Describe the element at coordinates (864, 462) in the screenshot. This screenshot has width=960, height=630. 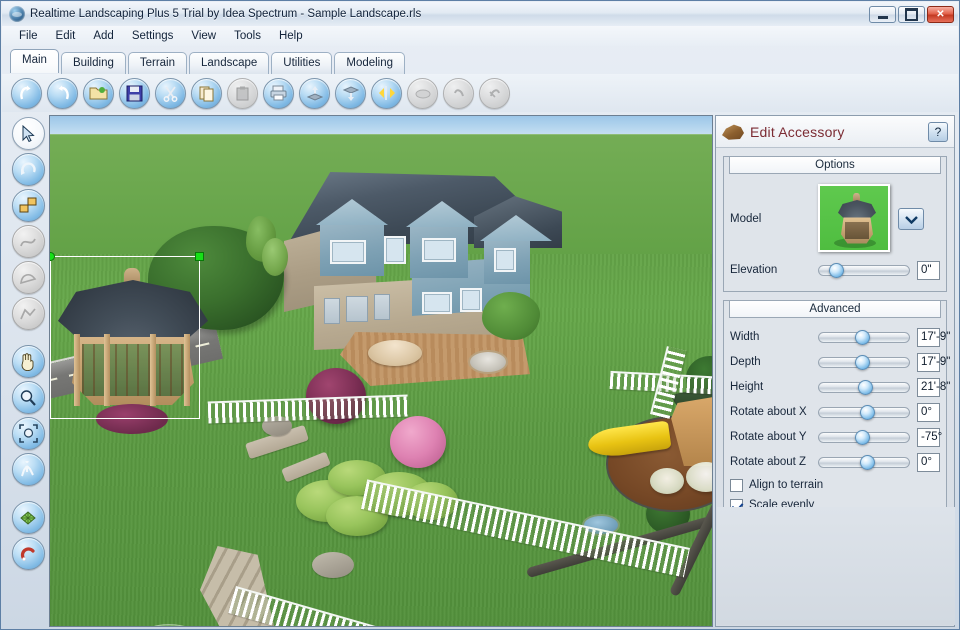
I see `rotate-z-slider` at that location.